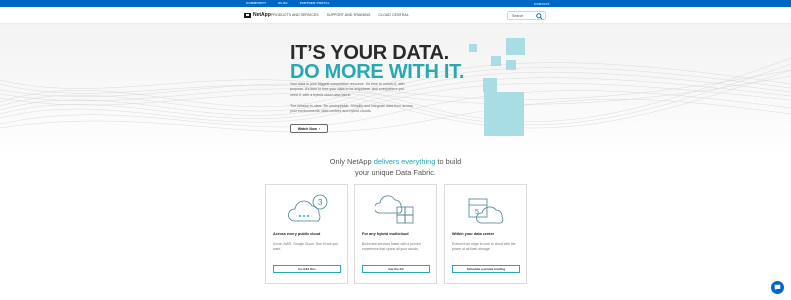  I want to click on netapp-logo: NetApp, so click(257, 15).